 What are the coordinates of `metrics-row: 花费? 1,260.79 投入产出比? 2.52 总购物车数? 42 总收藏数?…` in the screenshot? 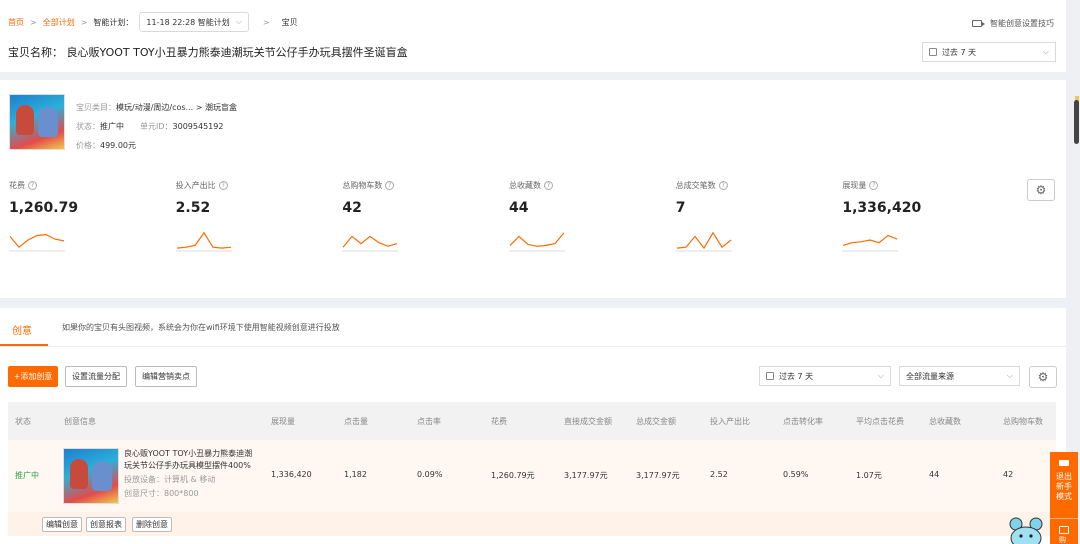 It's located at (509, 217).